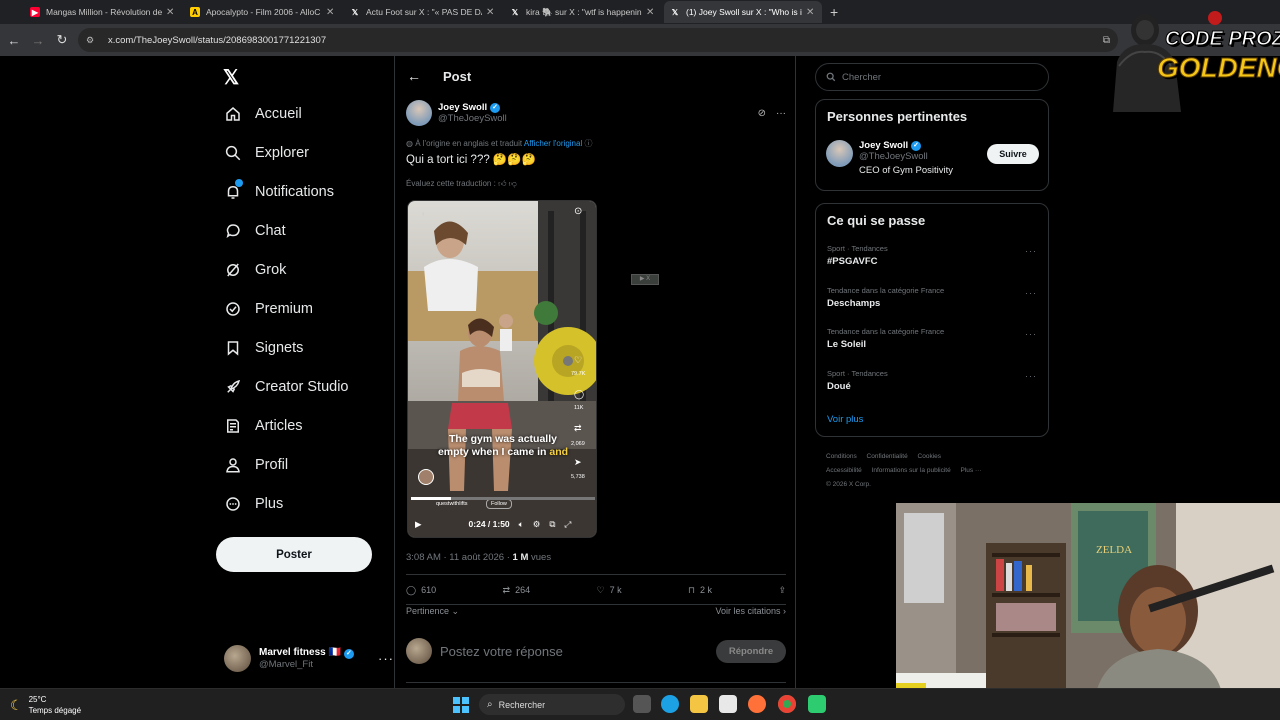 Image resolution: width=1280 pixels, height=720 pixels. Describe the element at coordinates (579, 394) in the screenshot. I see `comment-icon: ◯` at that location.